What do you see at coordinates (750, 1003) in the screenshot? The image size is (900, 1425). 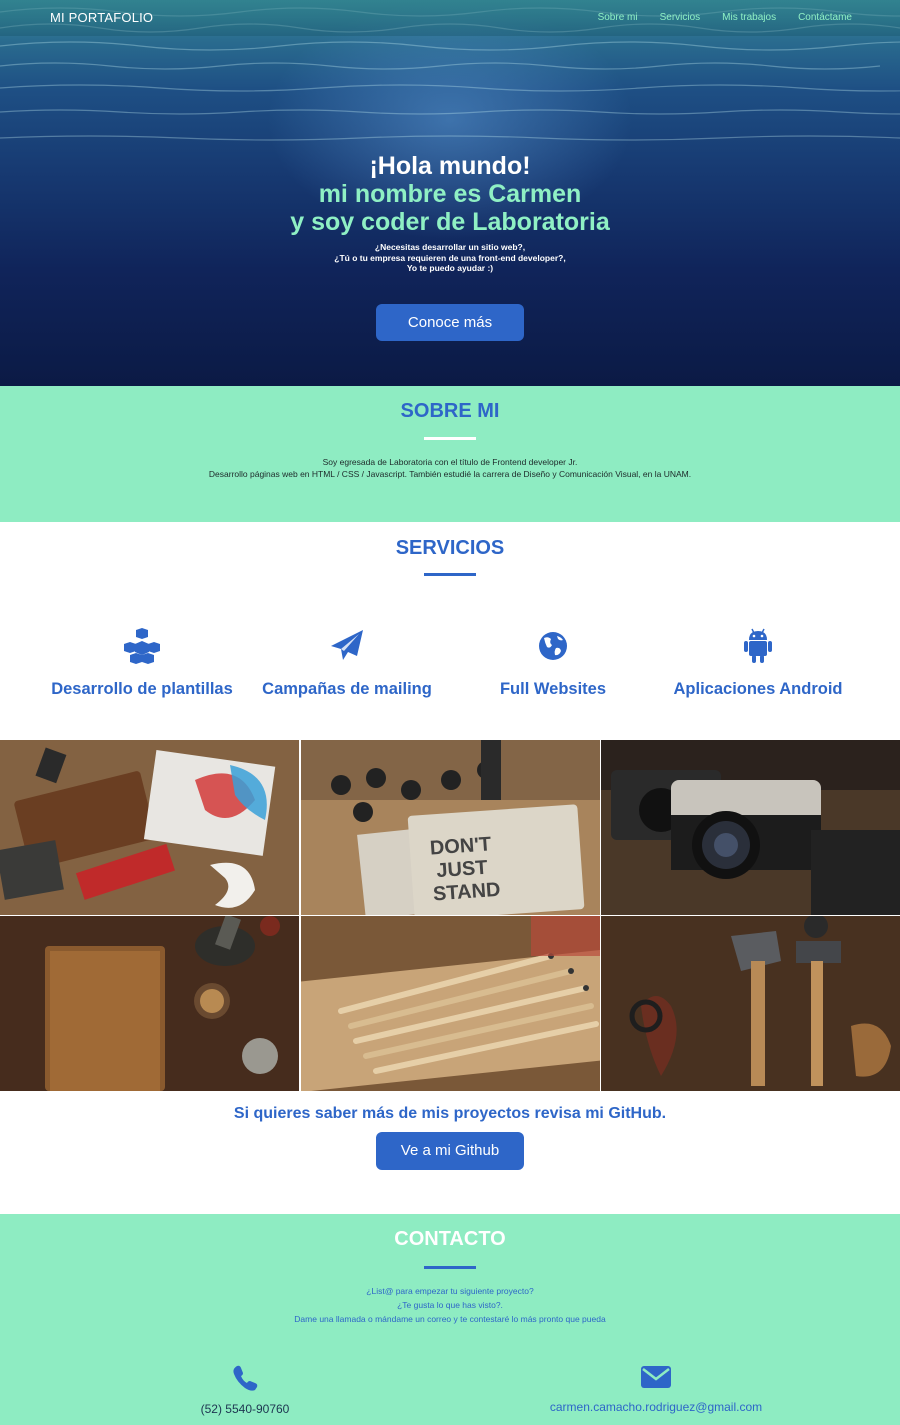 I see `gallery-image-tools` at bounding box center [750, 1003].